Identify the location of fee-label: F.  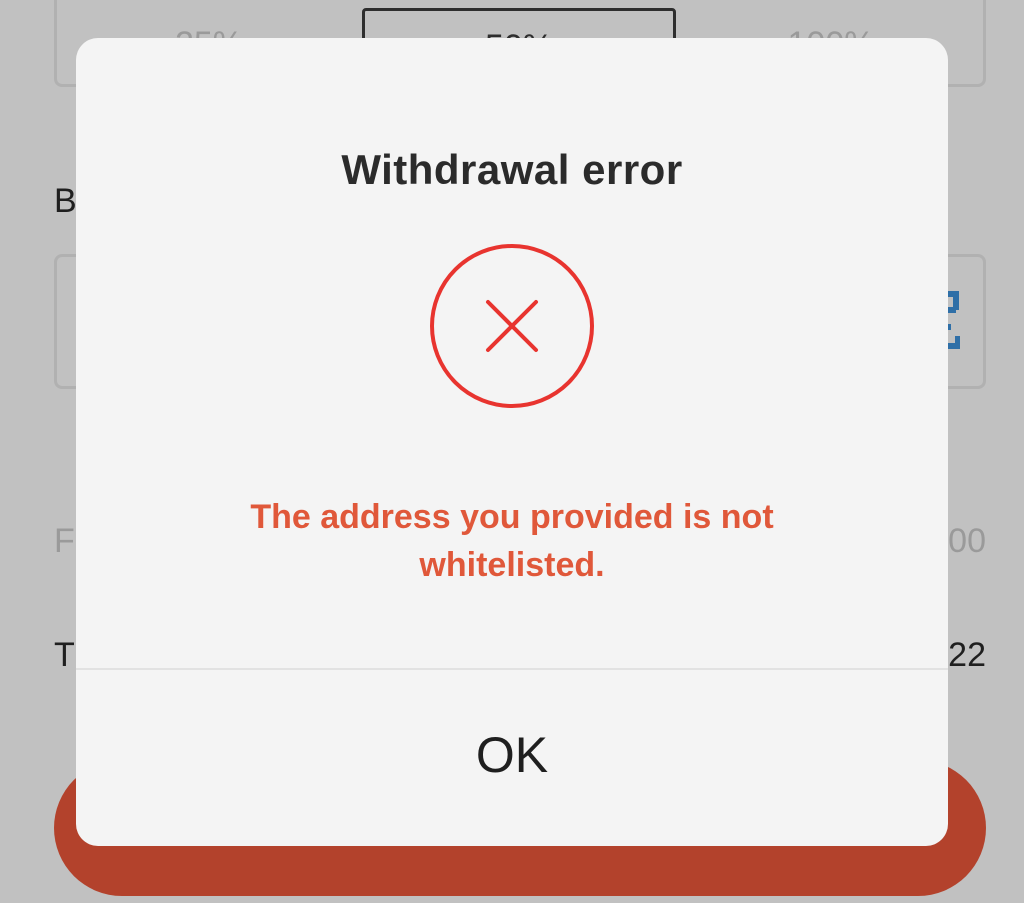
(64, 541).